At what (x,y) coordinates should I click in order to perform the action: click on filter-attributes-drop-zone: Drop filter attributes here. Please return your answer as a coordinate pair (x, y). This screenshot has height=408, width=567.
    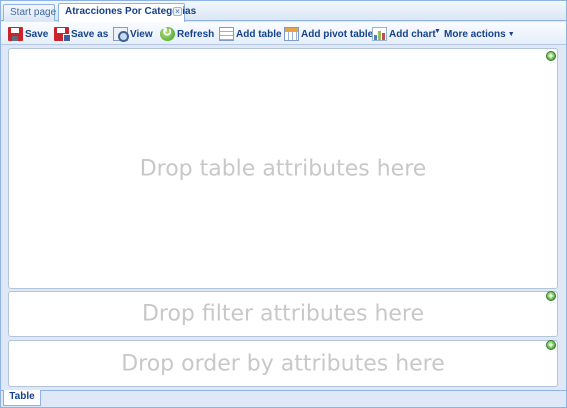
    Looking at the image, I should click on (283, 314).